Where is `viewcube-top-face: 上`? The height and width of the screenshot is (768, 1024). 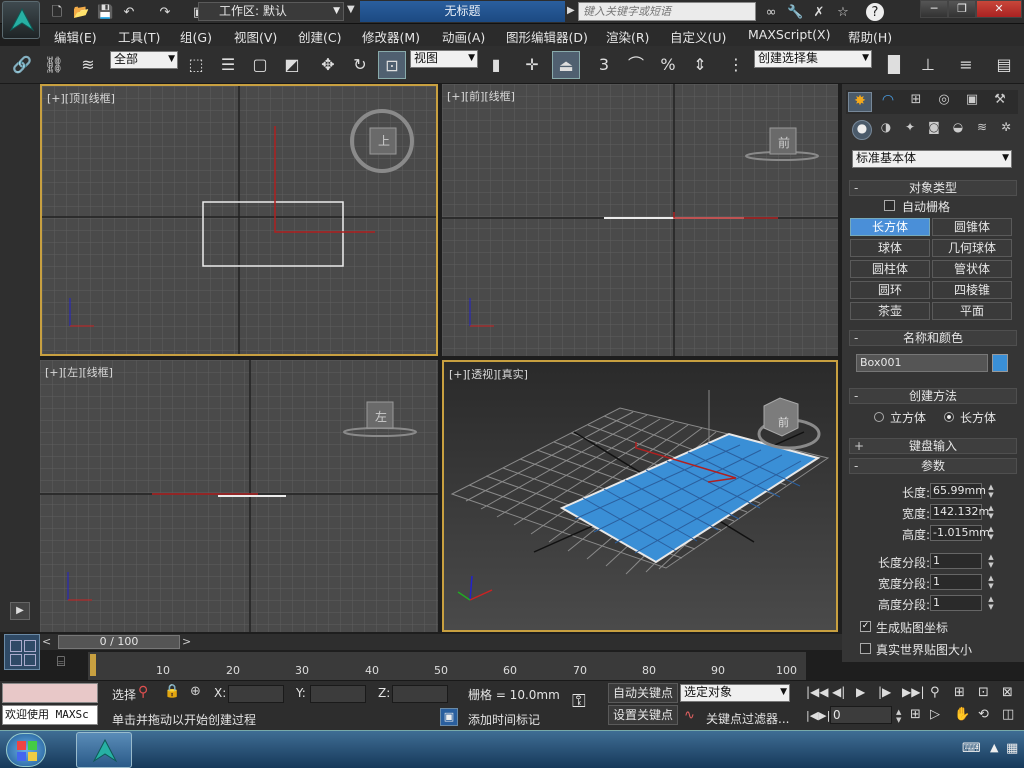 viewcube-top-face: 上 is located at coordinates (384, 140).